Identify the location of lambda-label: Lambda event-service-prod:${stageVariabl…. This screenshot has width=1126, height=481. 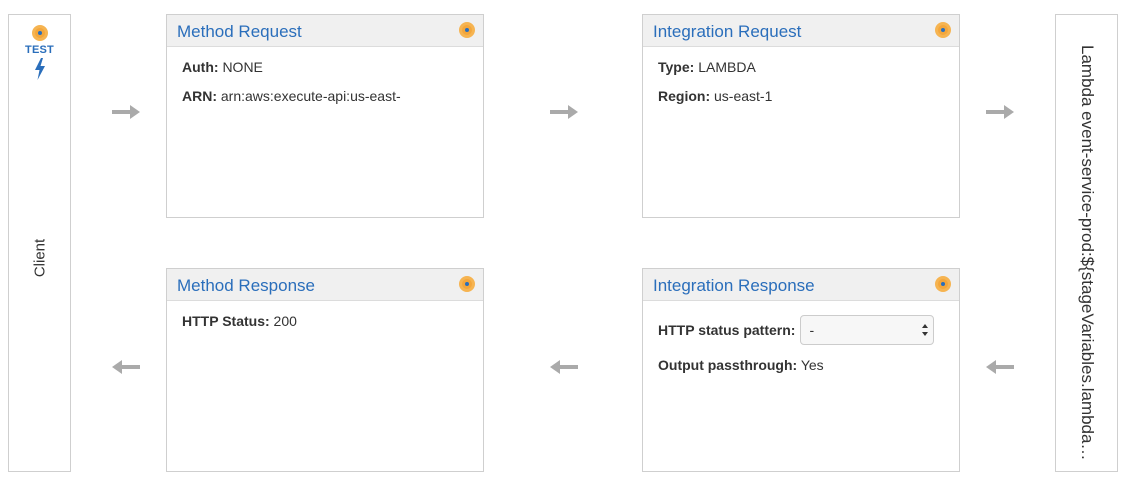
(1087, 255).